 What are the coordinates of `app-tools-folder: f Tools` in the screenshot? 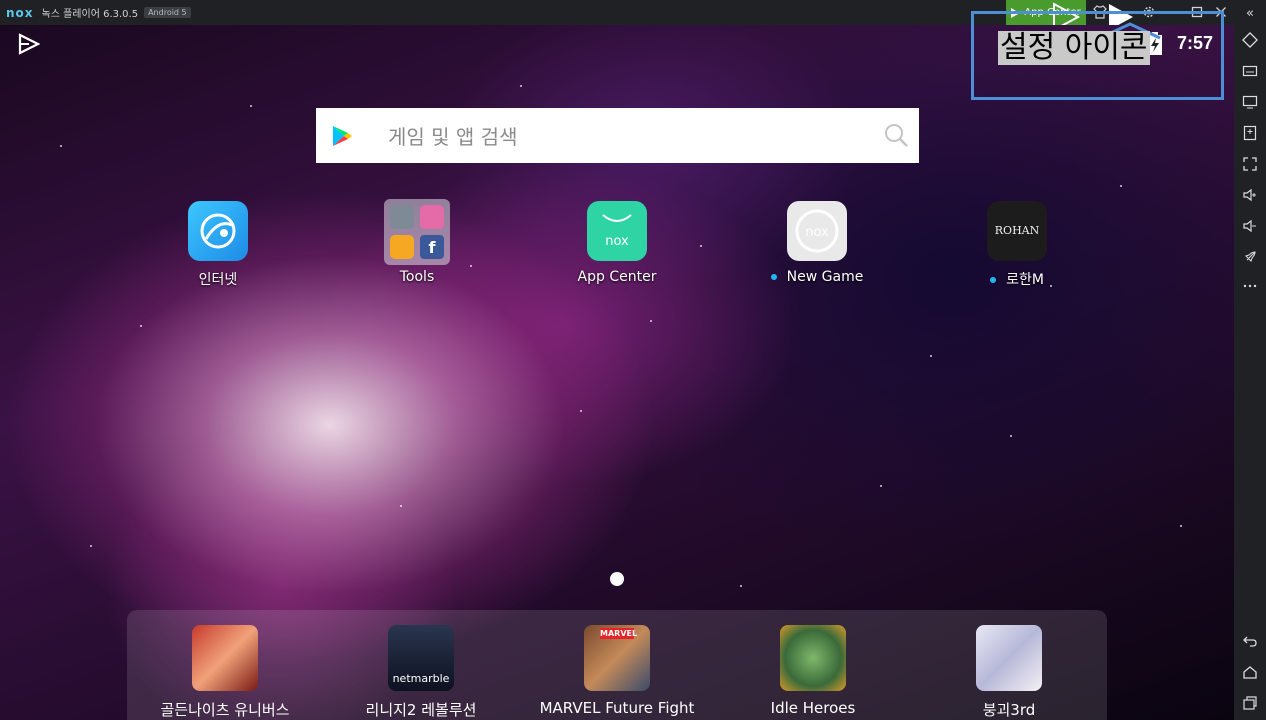 It's located at (417, 242).